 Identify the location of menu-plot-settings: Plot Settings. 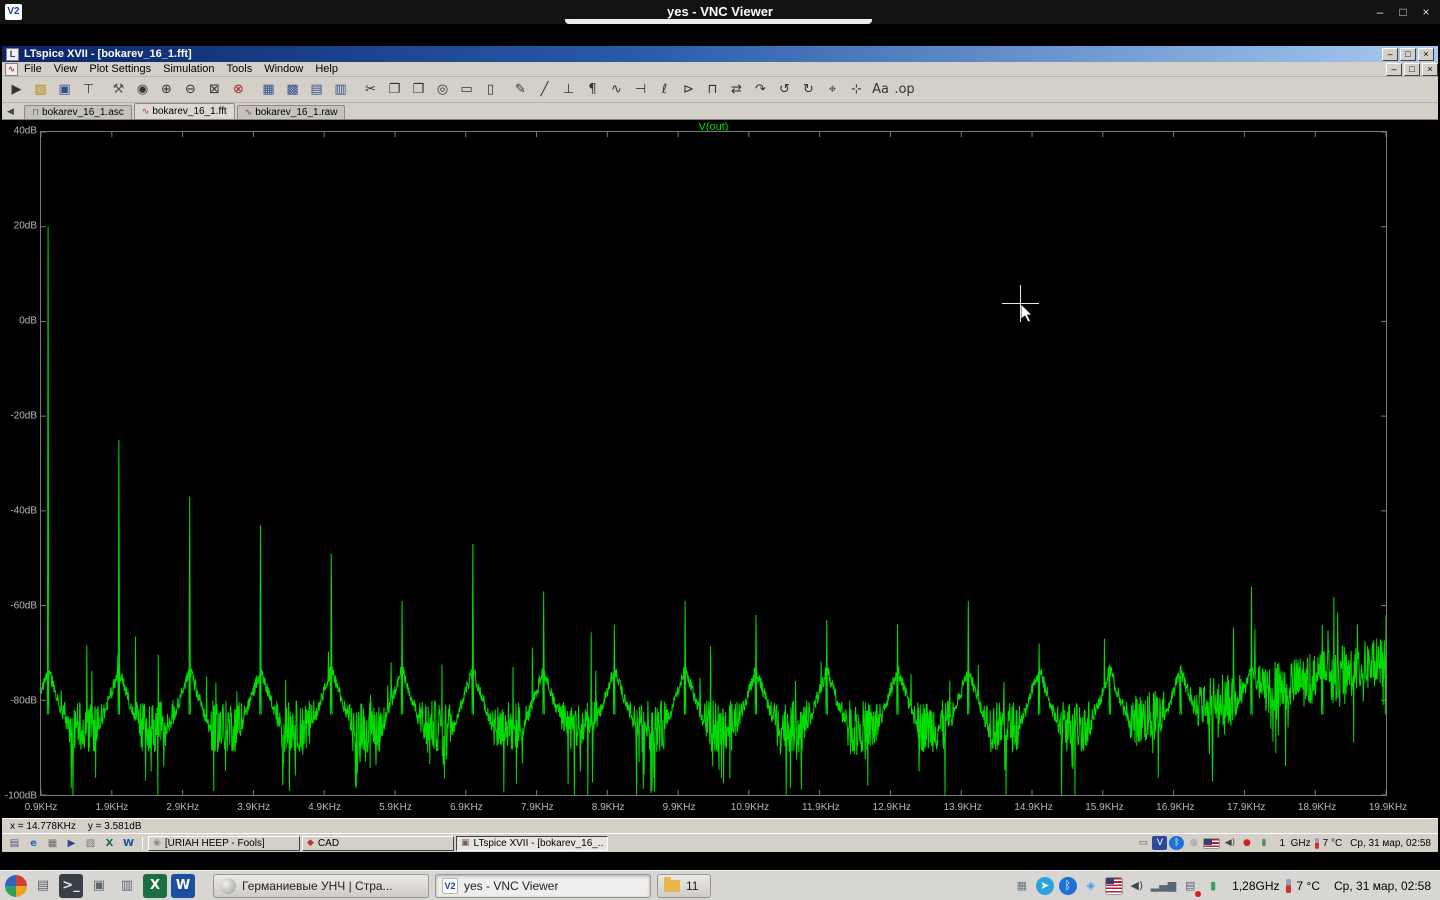
(120, 69).